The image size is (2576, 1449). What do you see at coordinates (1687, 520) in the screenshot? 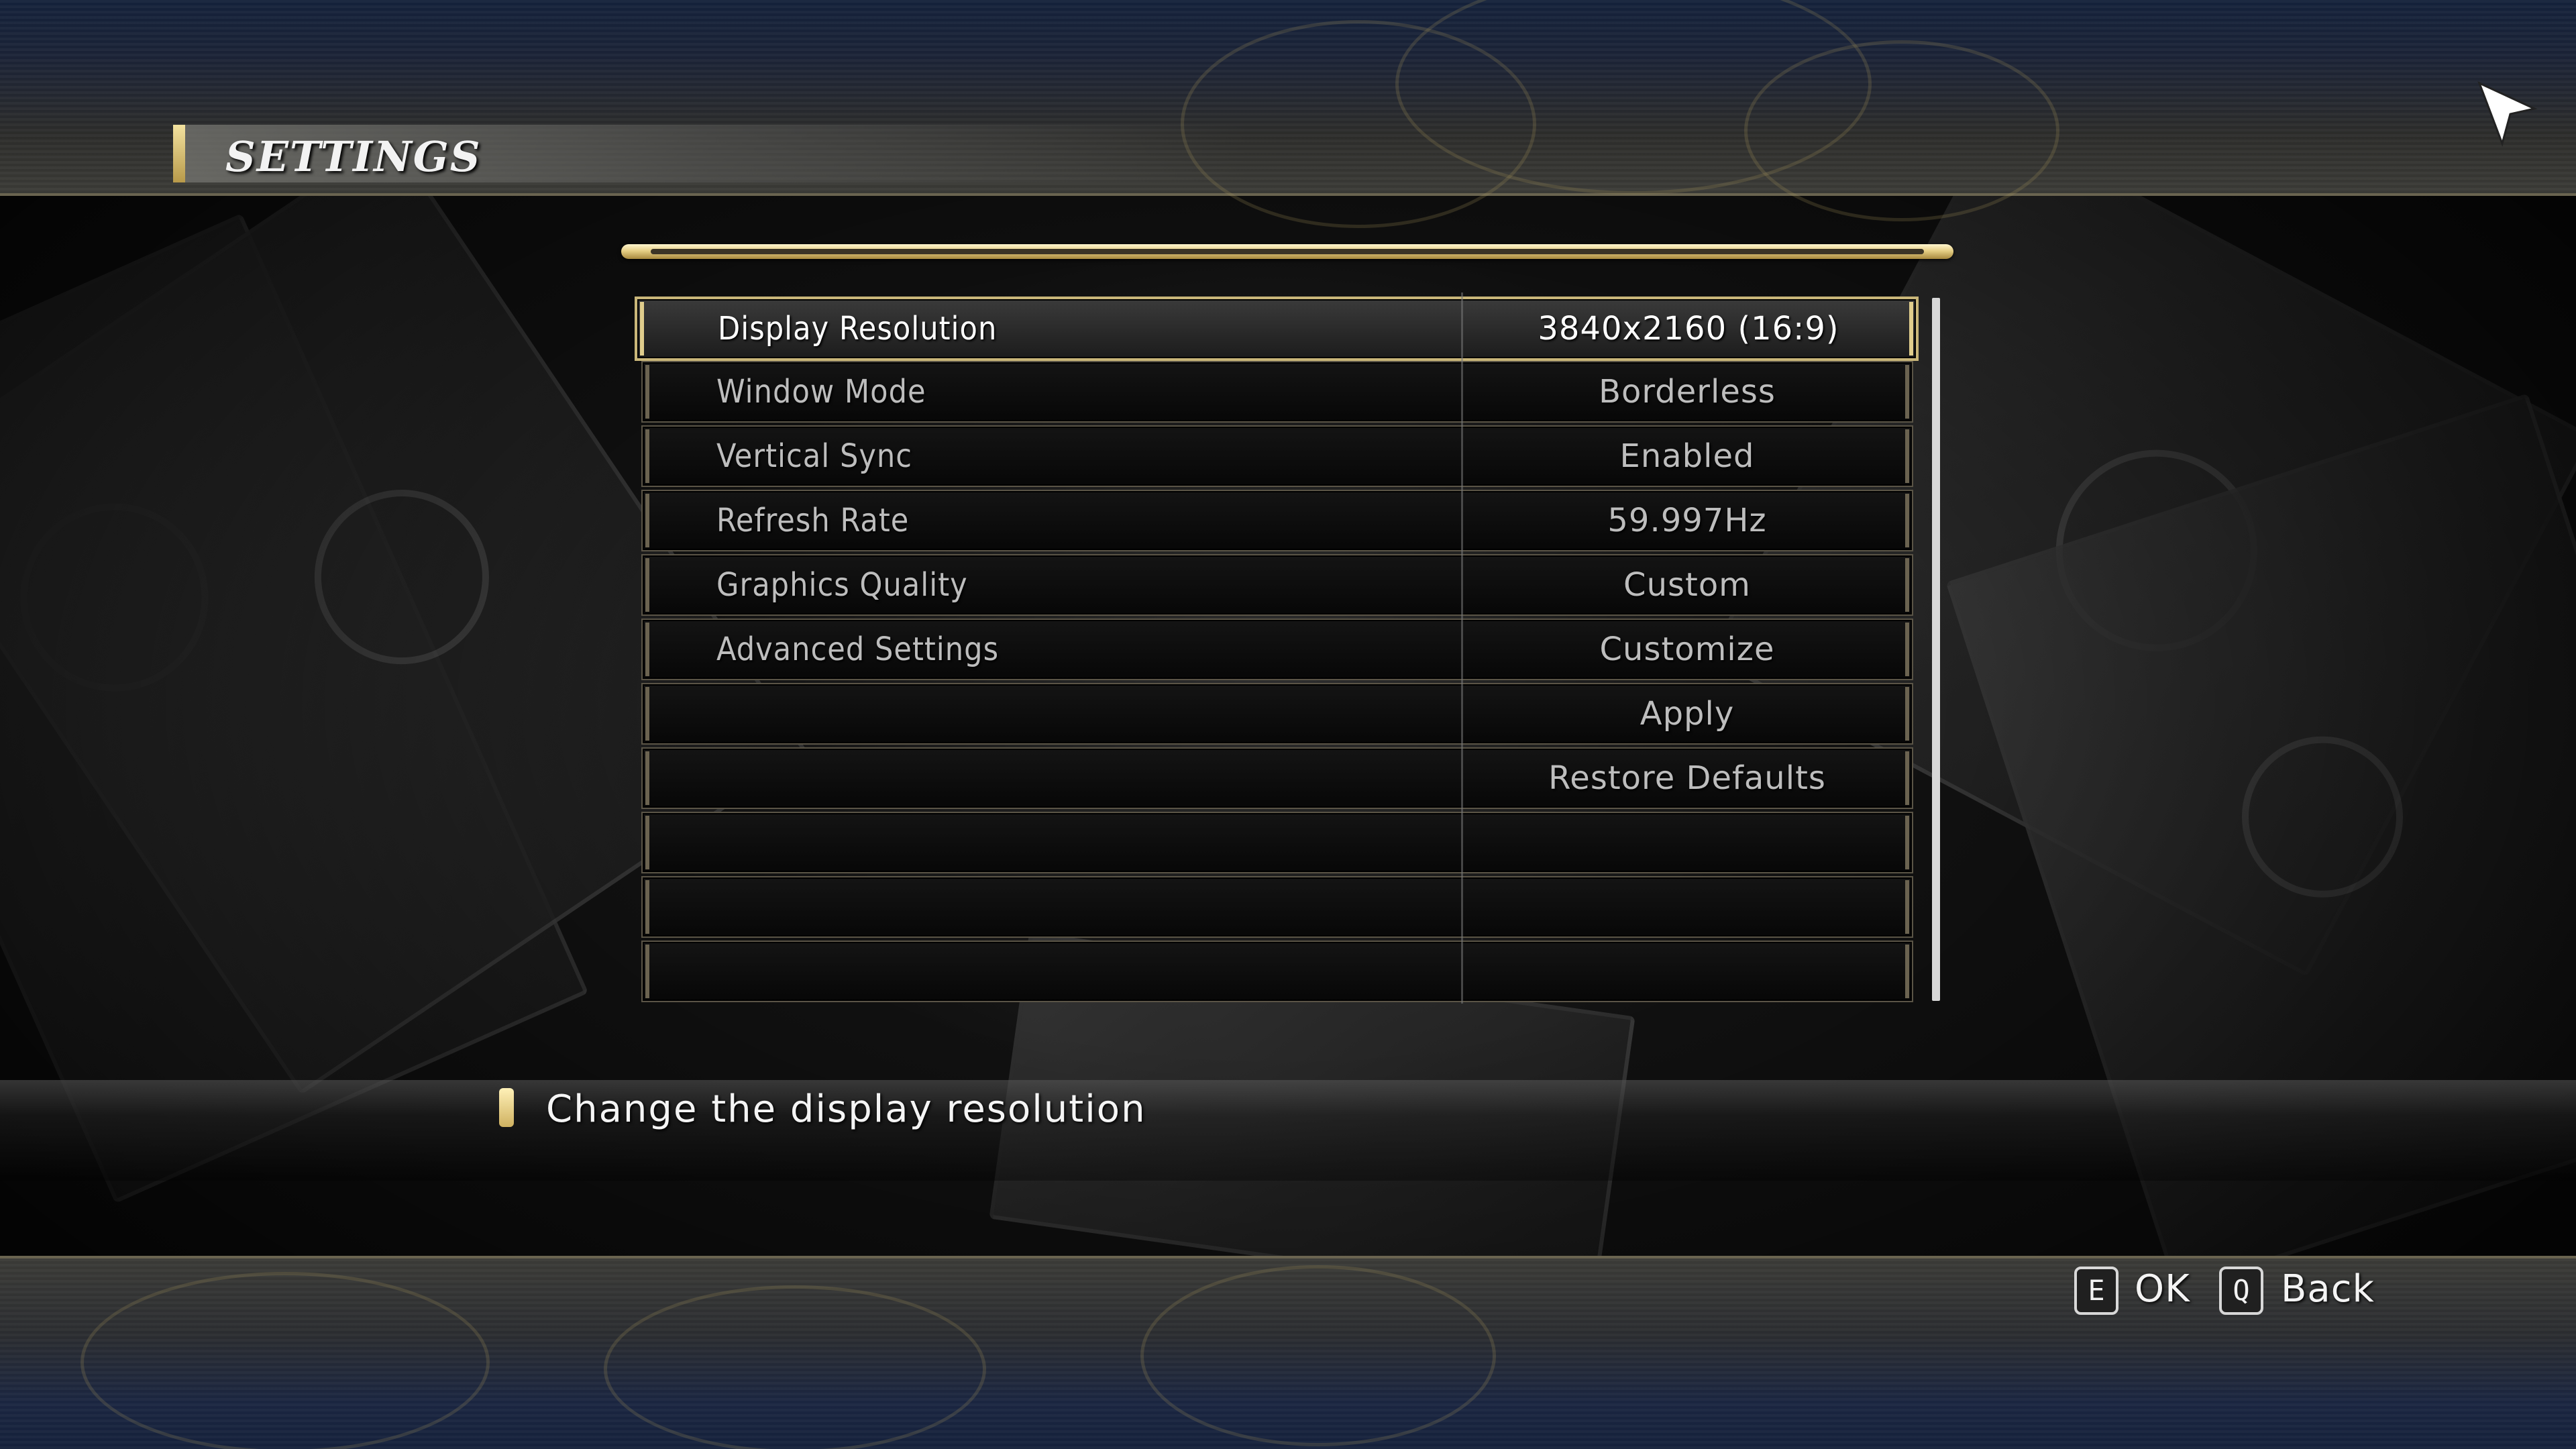
I see `setting-value: 59.997Hz` at bounding box center [1687, 520].